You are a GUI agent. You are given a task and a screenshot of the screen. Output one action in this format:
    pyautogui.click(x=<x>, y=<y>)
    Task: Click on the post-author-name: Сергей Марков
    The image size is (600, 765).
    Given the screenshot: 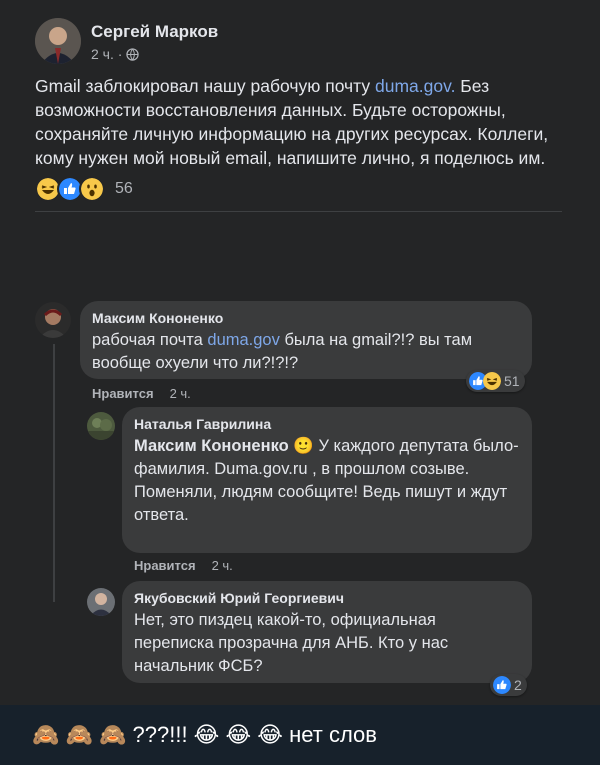 What is the action you would take?
    pyautogui.click(x=154, y=32)
    